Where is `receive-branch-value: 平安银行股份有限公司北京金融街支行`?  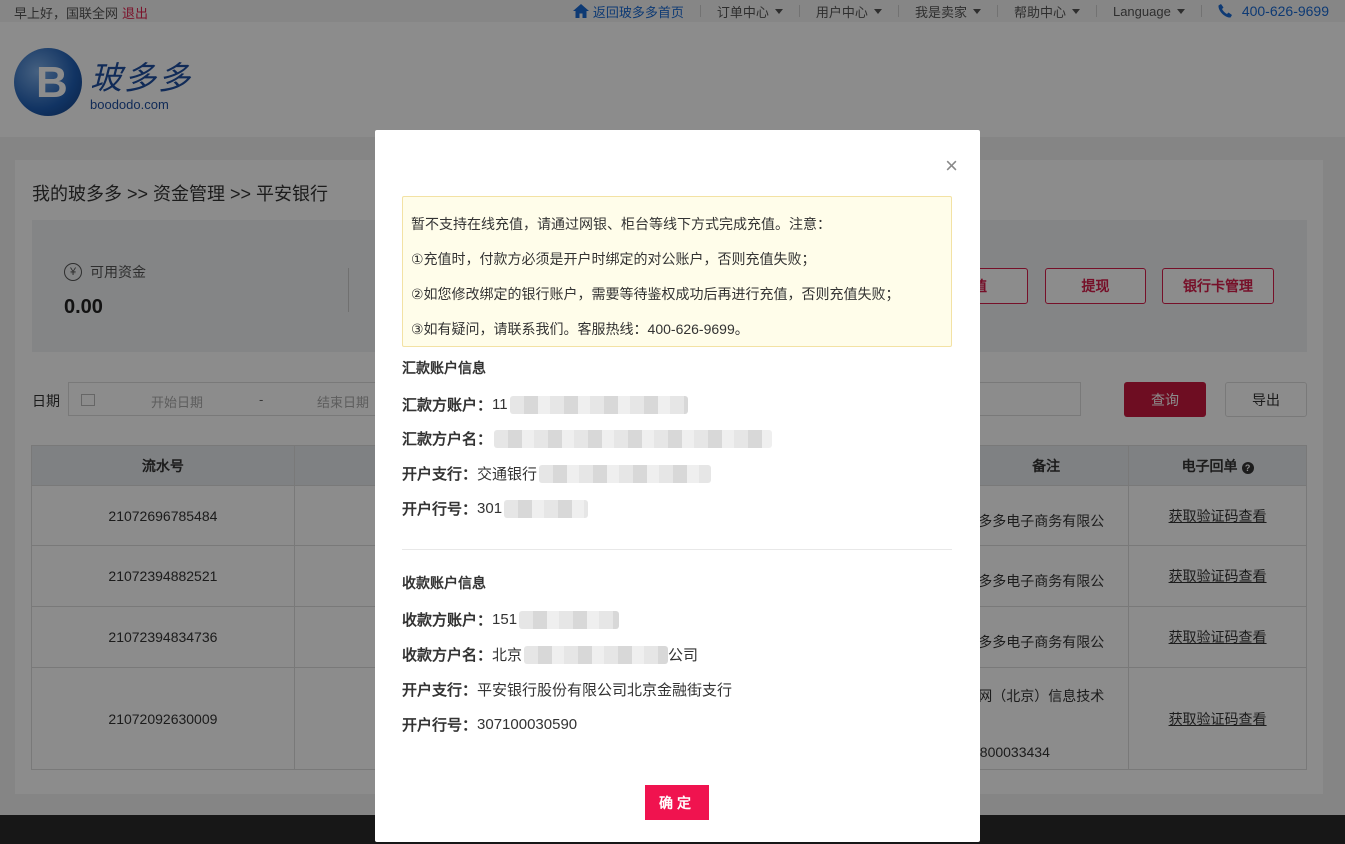
receive-branch-value: 平安银行股份有限公司北京金融街支行 is located at coordinates (605, 690).